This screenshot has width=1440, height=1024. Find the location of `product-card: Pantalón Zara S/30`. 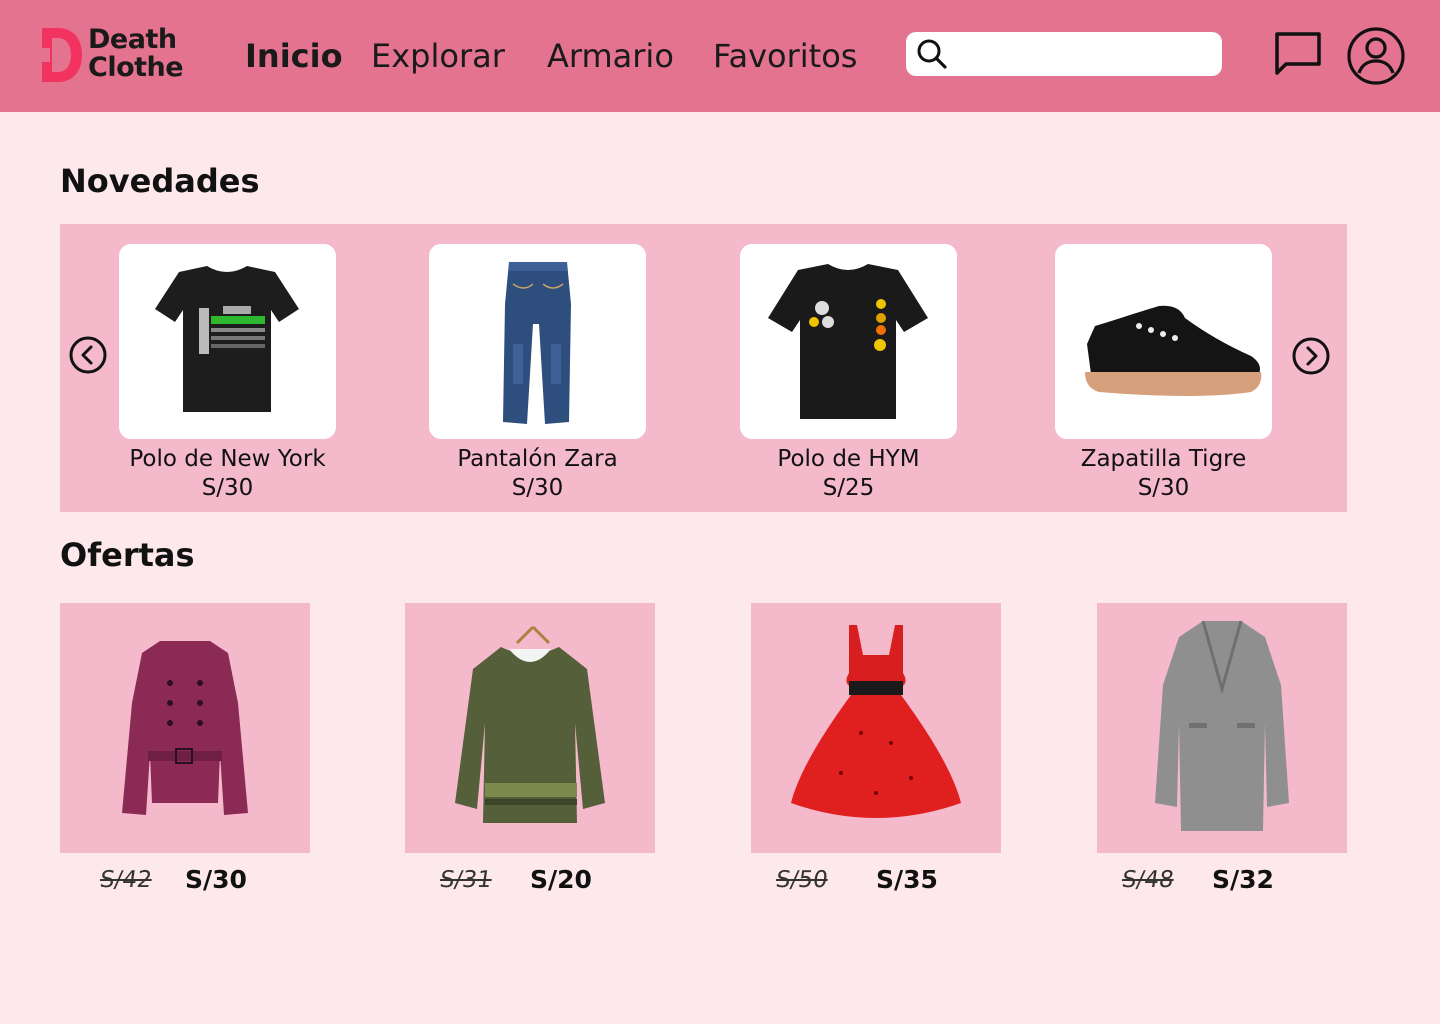

product-card: Pantalón Zara S/30 is located at coordinates (537, 373).